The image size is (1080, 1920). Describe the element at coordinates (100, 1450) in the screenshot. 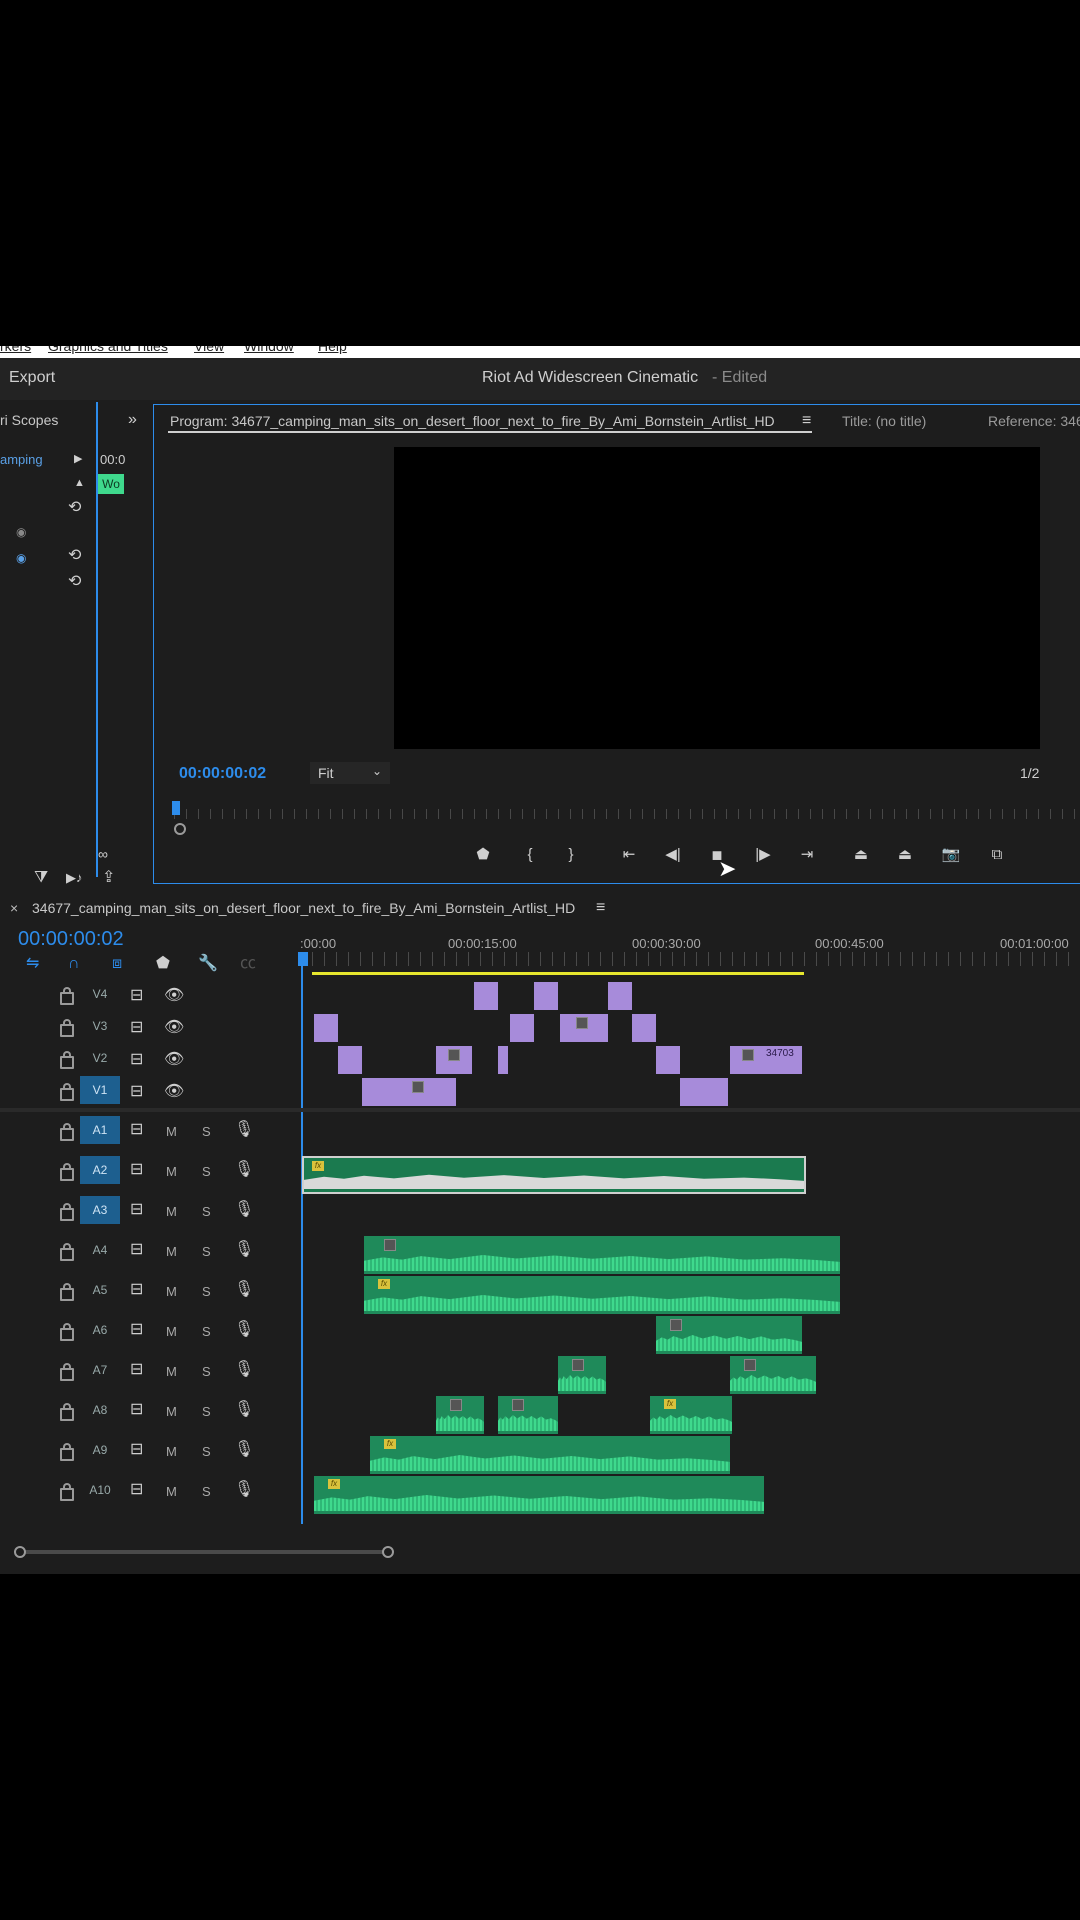

I see `track-name: A9` at that location.